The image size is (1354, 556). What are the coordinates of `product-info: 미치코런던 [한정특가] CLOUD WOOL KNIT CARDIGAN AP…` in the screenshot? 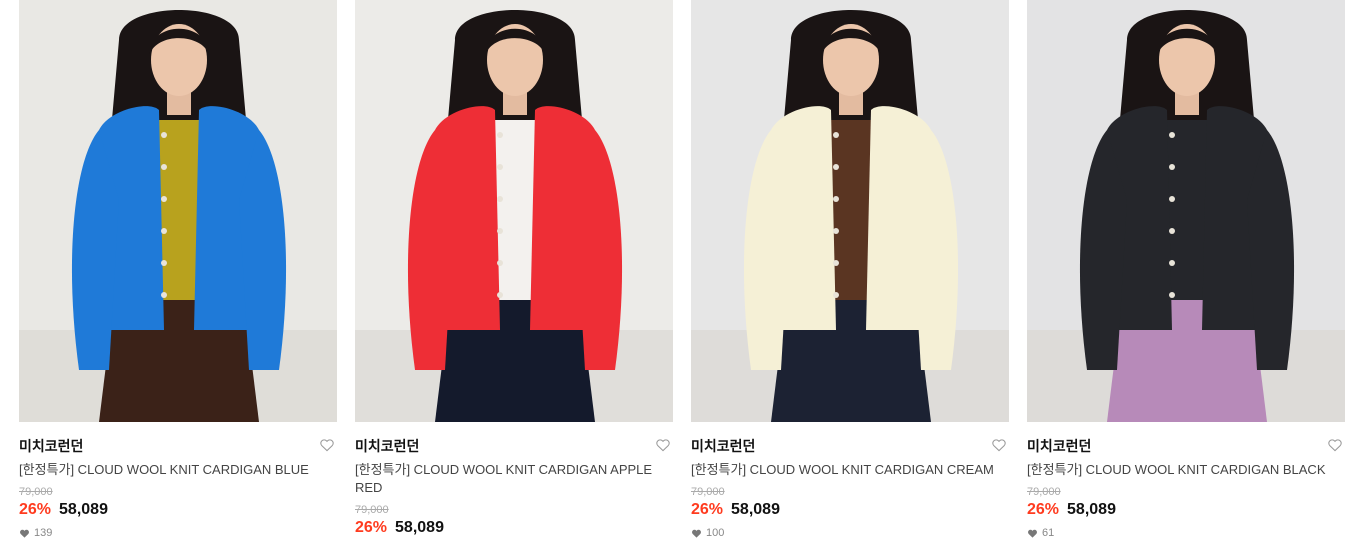 It's located at (514, 489).